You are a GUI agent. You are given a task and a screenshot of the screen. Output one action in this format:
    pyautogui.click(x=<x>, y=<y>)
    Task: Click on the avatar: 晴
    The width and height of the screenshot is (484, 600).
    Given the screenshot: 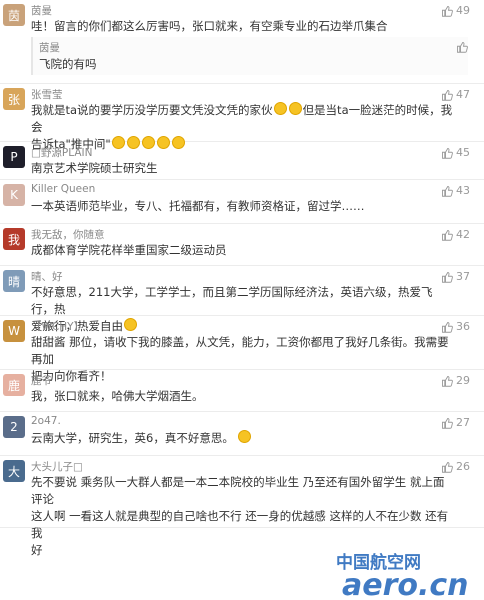 What is the action you would take?
    pyautogui.click(x=14, y=281)
    